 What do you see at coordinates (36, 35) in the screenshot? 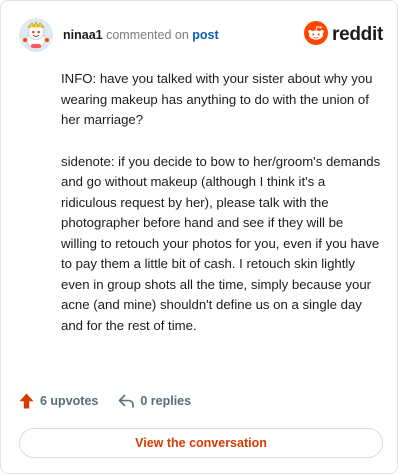
I see `user-avatar` at bounding box center [36, 35].